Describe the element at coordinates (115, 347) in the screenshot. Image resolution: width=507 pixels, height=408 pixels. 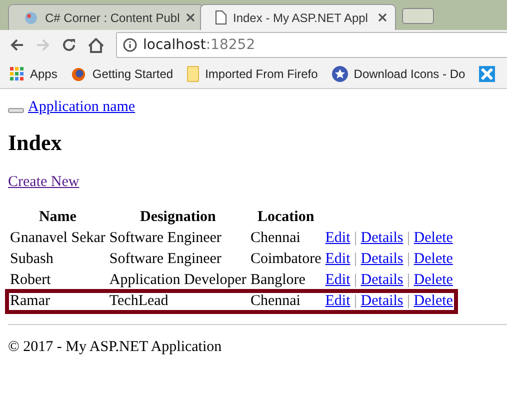
I see `footer-text: © 2017 - My ASP.NET Application` at that location.